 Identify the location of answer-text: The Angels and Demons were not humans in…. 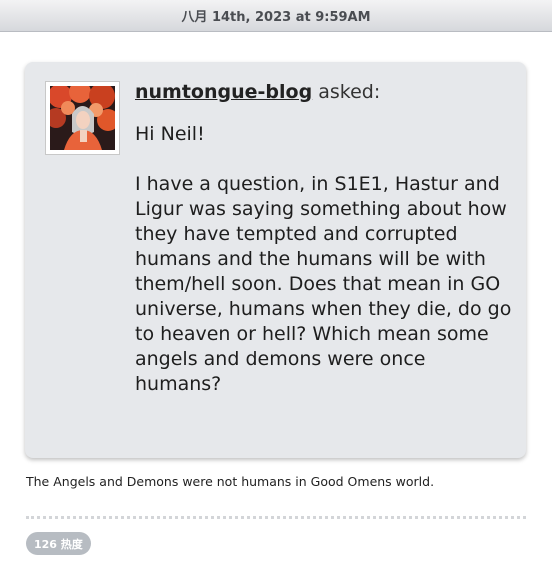
(230, 481).